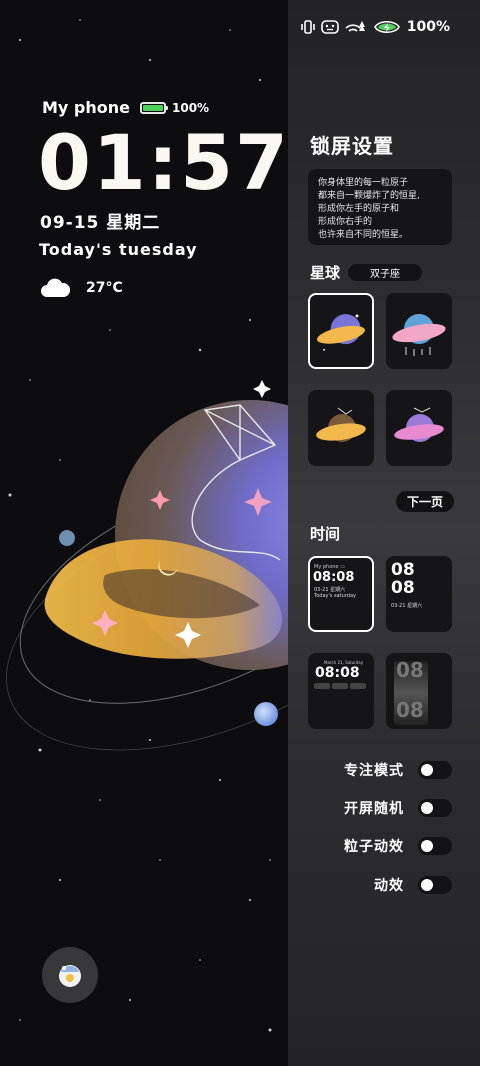  I want to click on lock-clock: 01:57, so click(163, 162).